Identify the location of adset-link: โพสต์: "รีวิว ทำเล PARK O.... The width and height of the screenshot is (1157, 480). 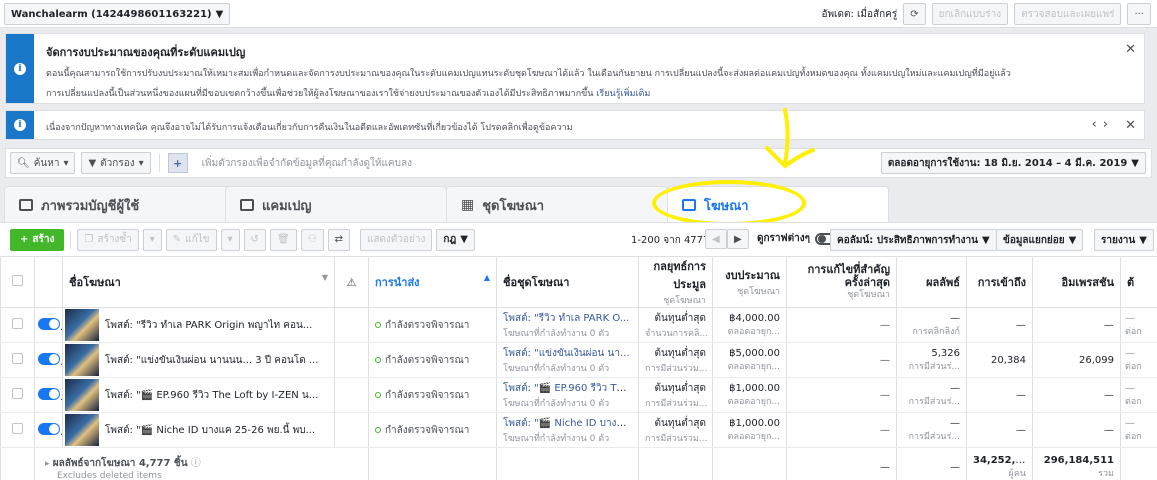
(566, 318).